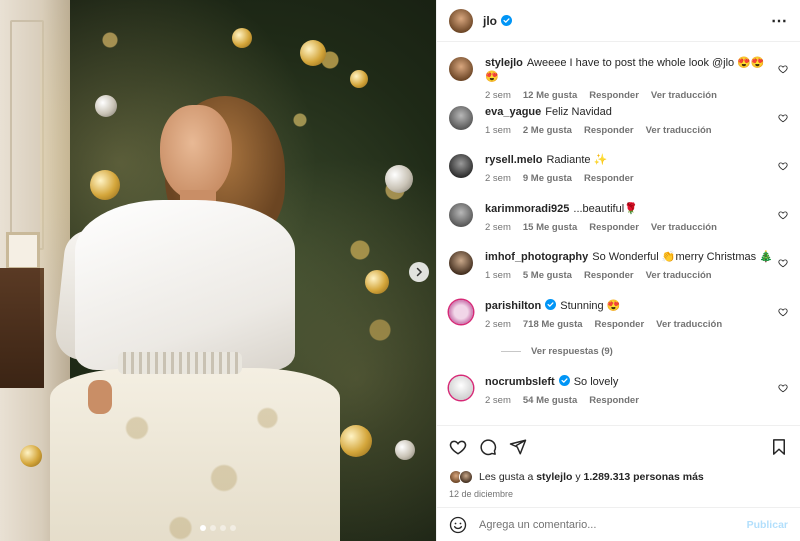 Image resolution: width=800 pixels, height=541 pixels. I want to click on likers-avatars, so click(461, 477).